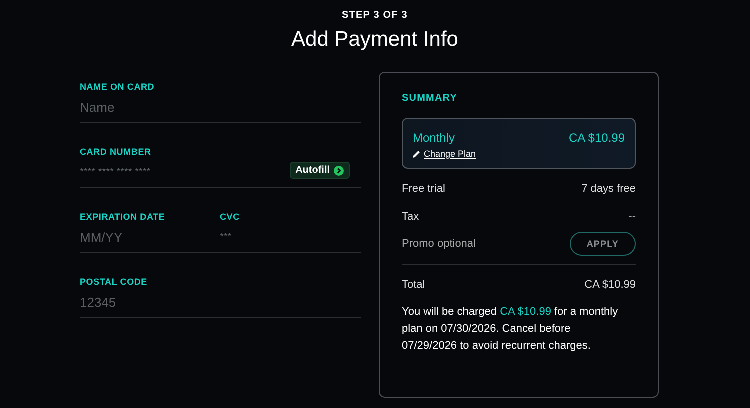 The height and width of the screenshot is (408, 750). I want to click on field-label: NAME ON CARD, so click(118, 87).